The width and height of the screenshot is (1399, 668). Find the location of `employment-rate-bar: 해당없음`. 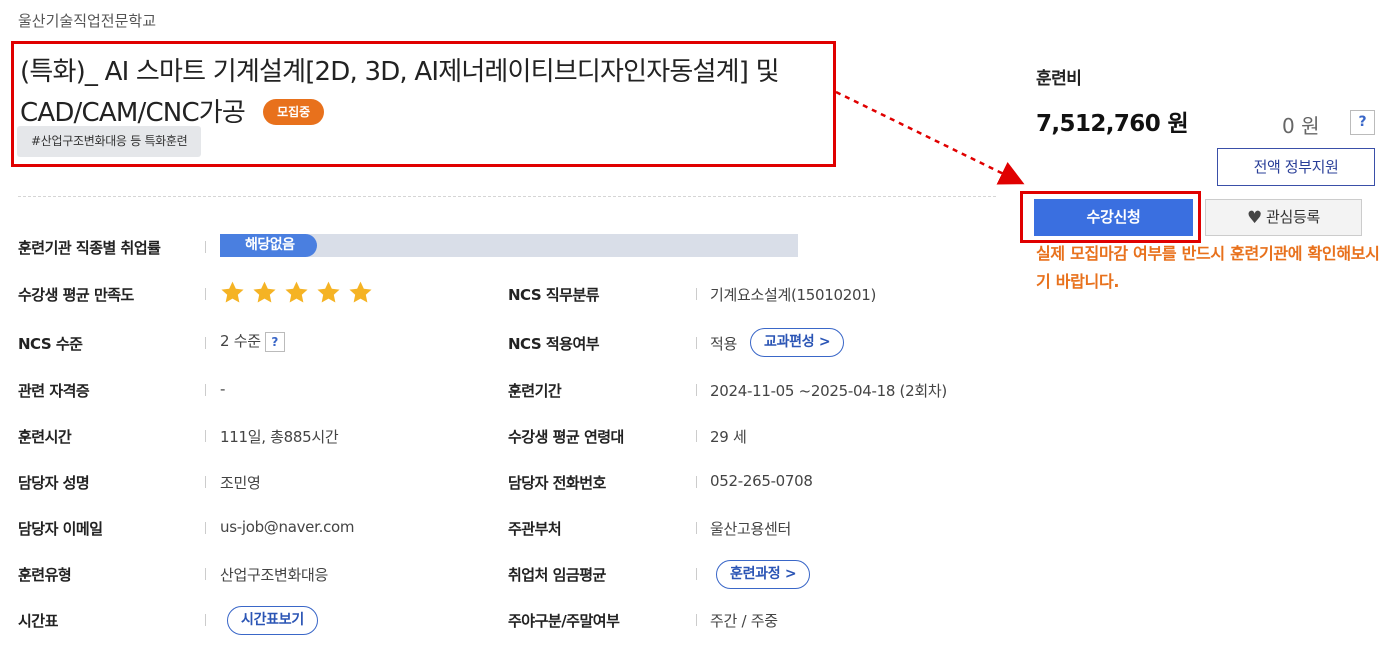

employment-rate-bar: 해당없음 is located at coordinates (509, 245).